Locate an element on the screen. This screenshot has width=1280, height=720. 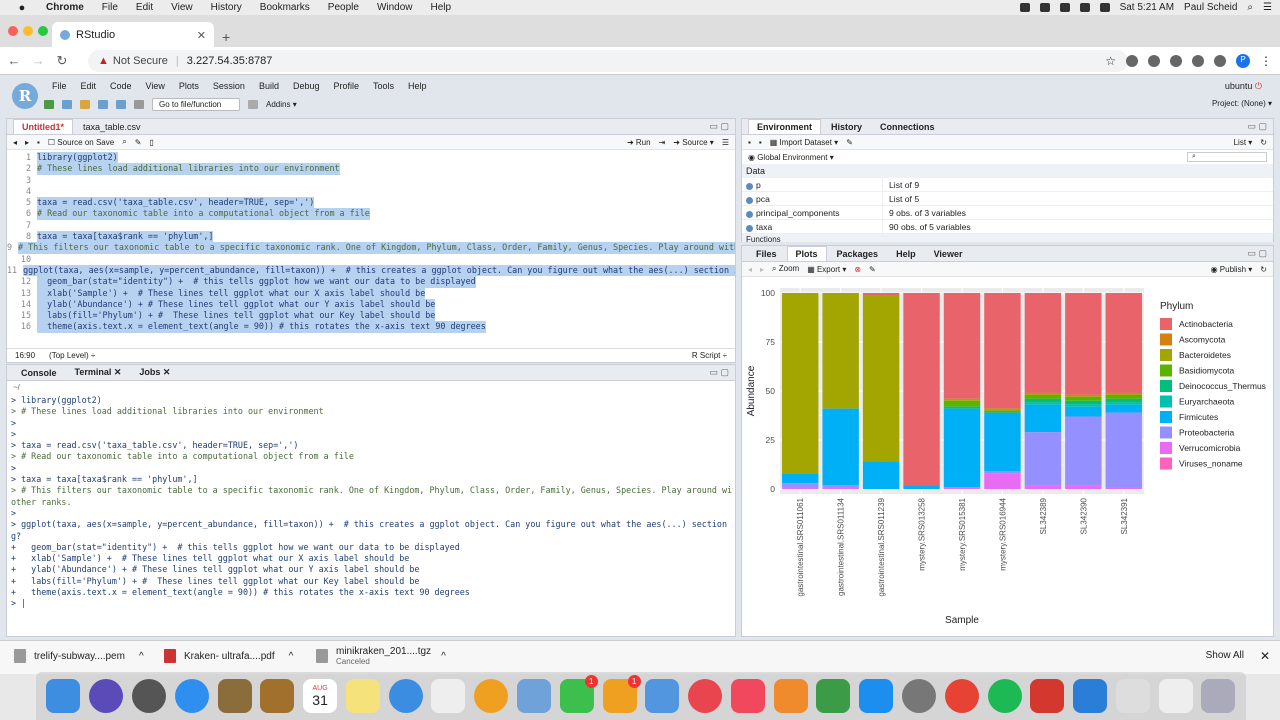
forward-icon: ▸ is located at coordinates (27, 142).